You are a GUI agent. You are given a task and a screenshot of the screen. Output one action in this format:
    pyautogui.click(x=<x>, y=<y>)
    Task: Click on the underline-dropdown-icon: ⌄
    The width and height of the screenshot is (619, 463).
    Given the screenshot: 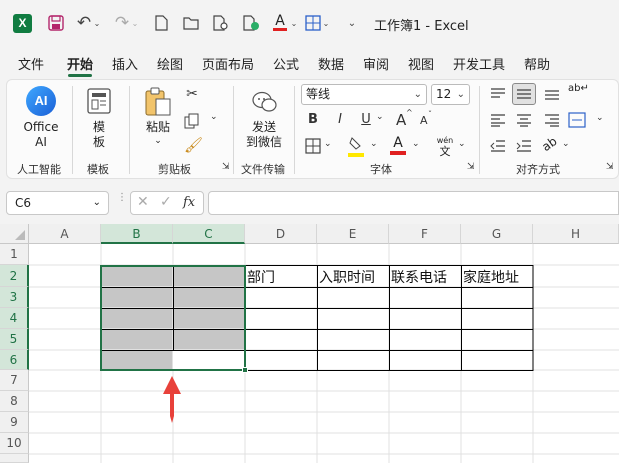 What is the action you would take?
    pyautogui.click(x=380, y=117)
    